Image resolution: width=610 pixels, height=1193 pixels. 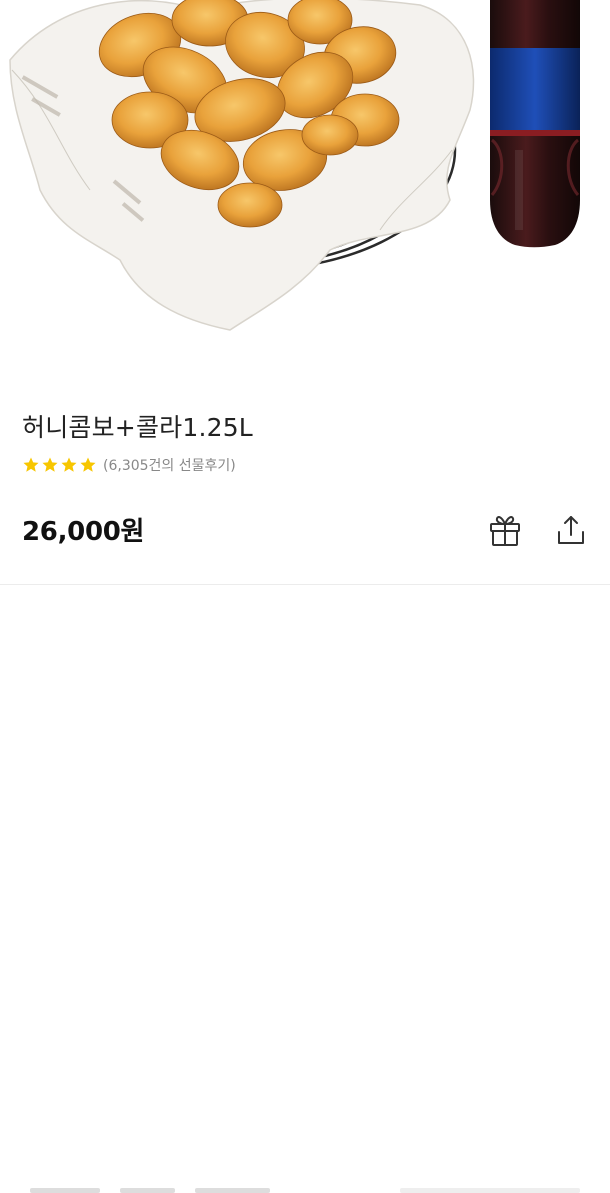 What do you see at coordinates (59, 465) in the screenshot?
I see `rating-stars` at bounding box center [59, 465].